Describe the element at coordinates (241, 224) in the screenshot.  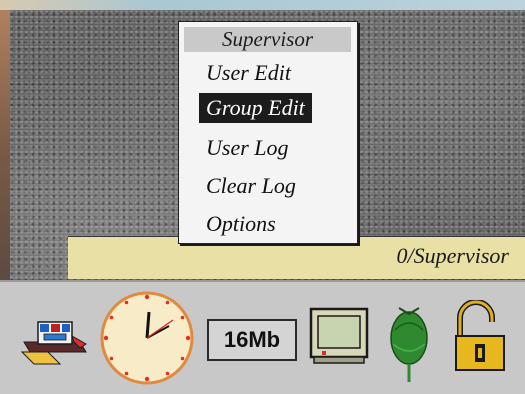
I see `menu-item-options: Options` at that location.